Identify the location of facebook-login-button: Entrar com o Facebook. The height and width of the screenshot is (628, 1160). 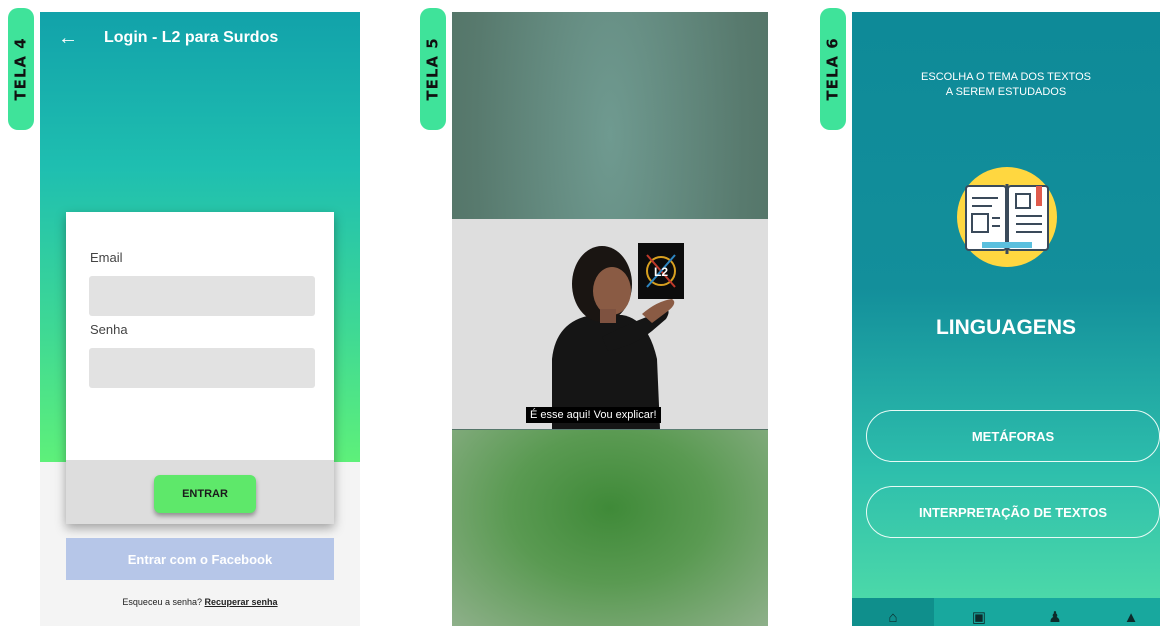
(200, 559).